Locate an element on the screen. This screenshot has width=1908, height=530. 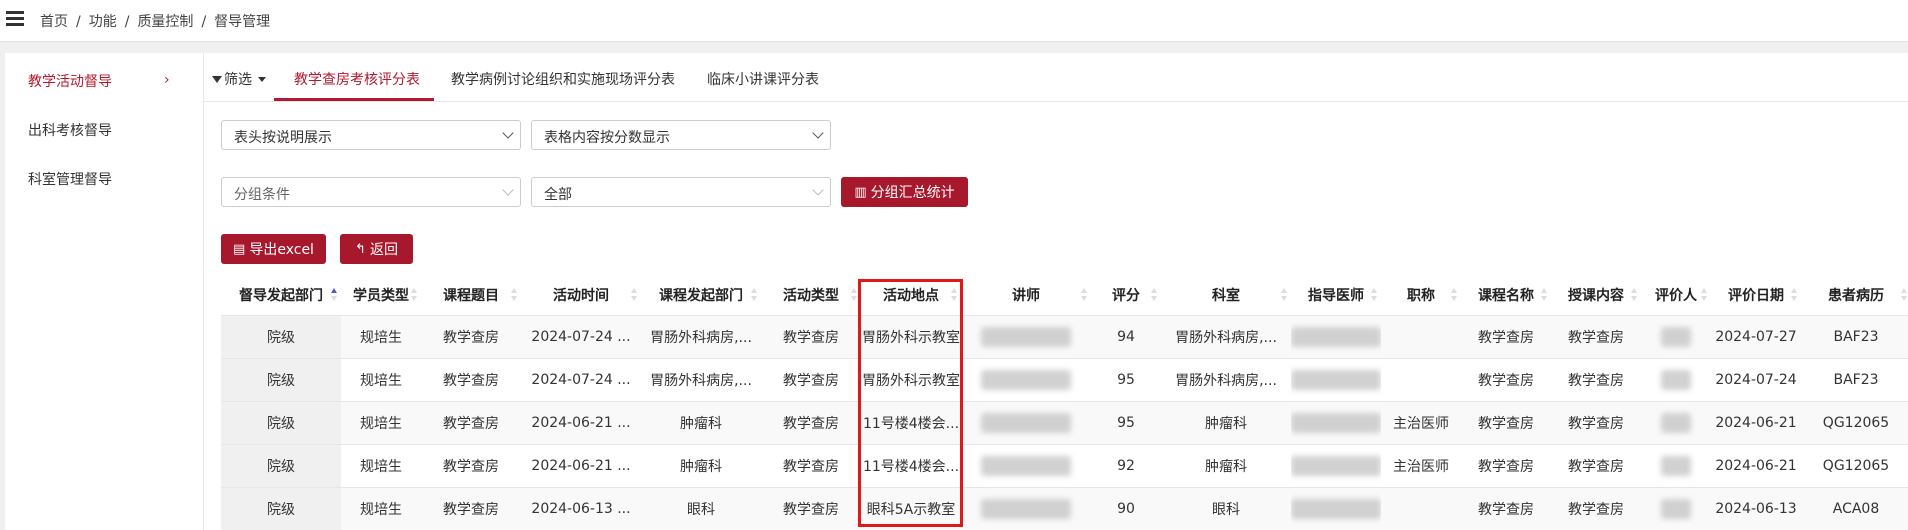
table-header-course-topic: 课程题目 is located at coordinates (471, 295).